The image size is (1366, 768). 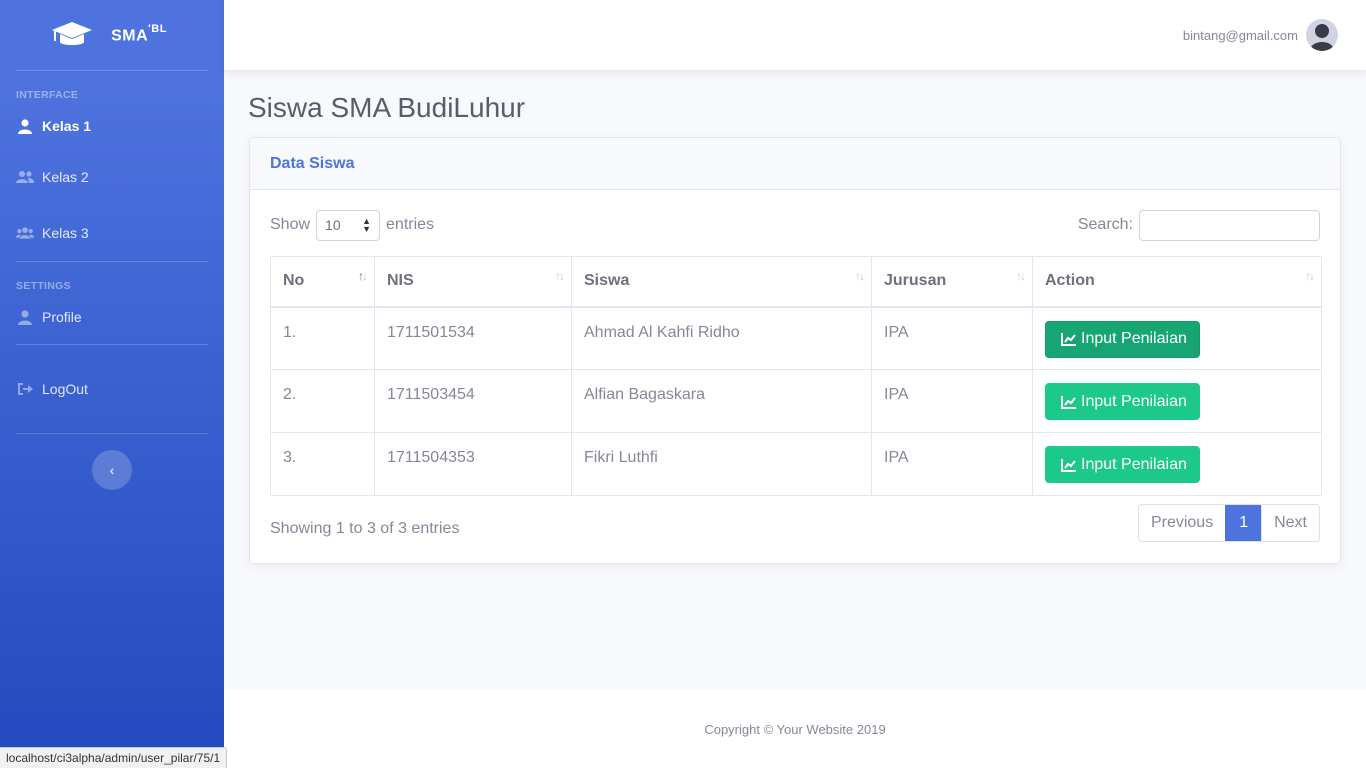 What do you see at coordinates (795, 164) in the screenshot?
I see `card-header: Data Siswa` at bounding box center [795, 164].